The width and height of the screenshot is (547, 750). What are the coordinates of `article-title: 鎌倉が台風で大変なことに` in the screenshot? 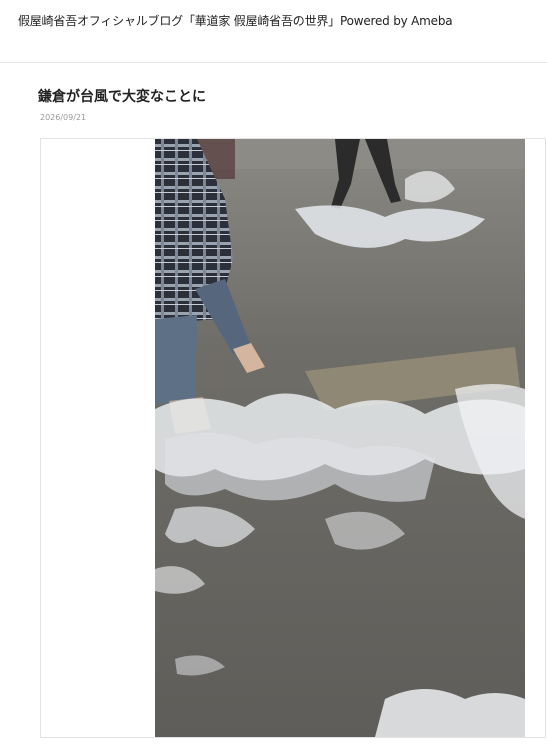 It's located at (122, 96).